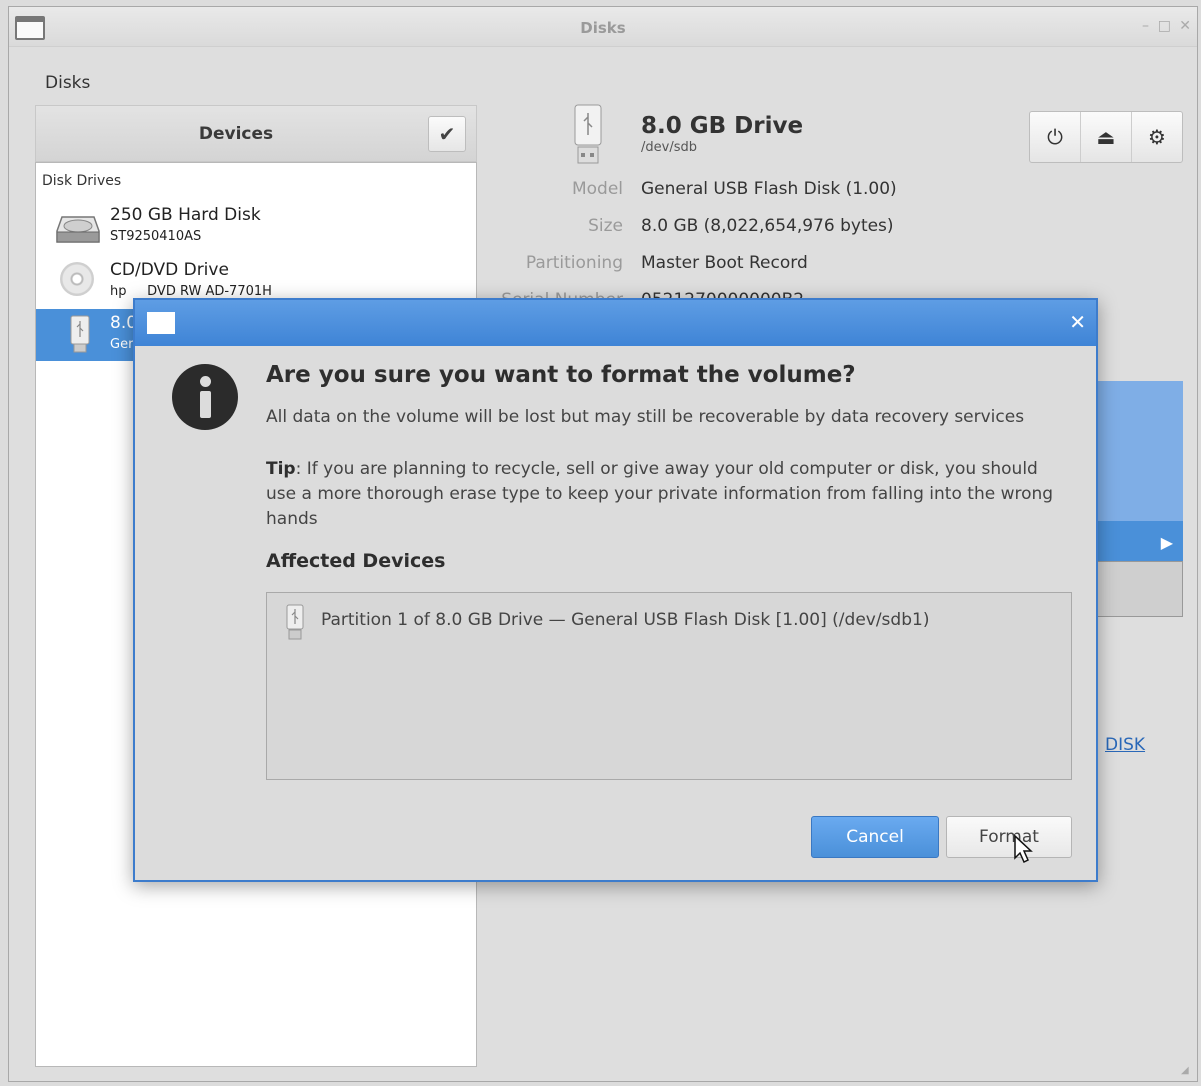 The image size is (1201, 1086). I want to click on volume-segment-selected: ▶, so click(1140, 471).